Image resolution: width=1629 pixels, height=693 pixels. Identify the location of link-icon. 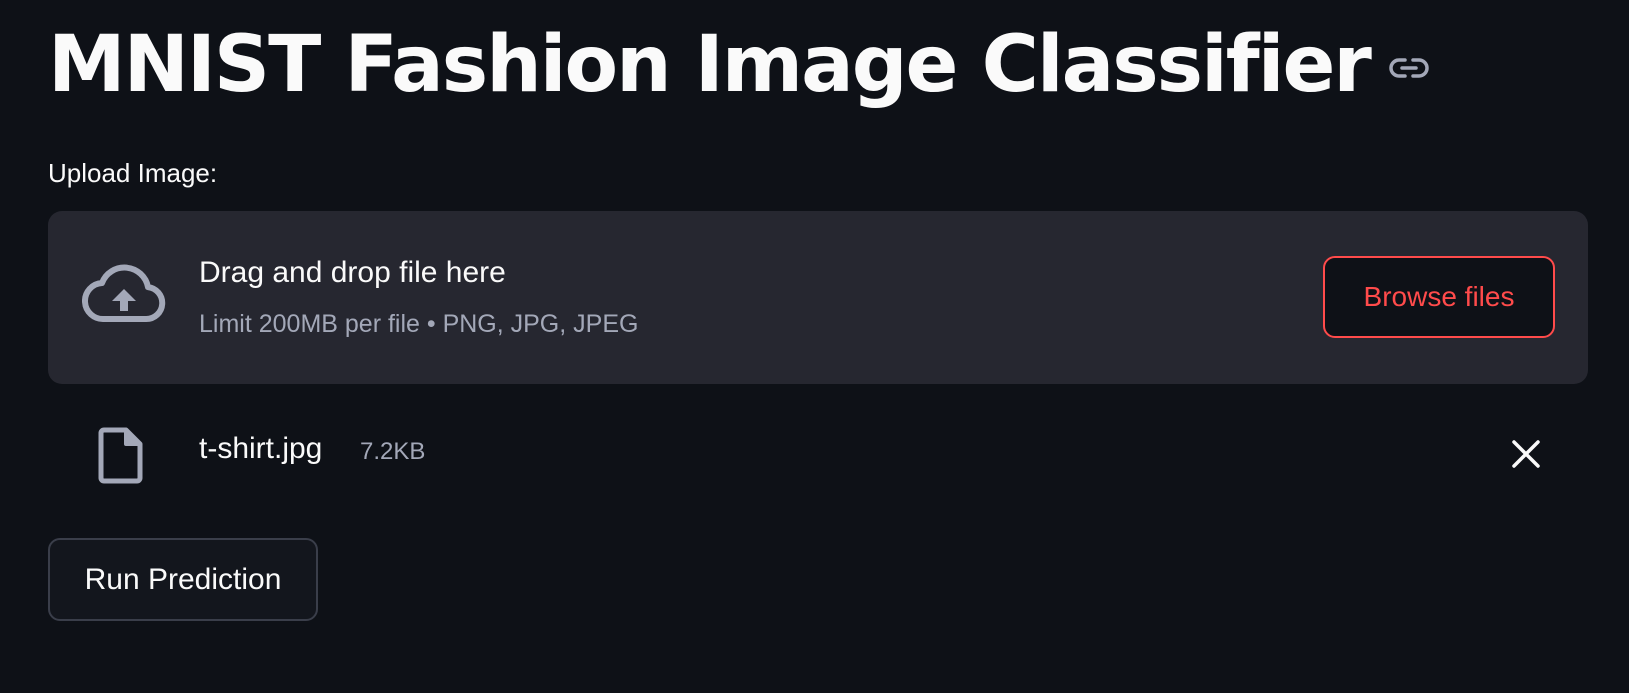
(1409, 68).